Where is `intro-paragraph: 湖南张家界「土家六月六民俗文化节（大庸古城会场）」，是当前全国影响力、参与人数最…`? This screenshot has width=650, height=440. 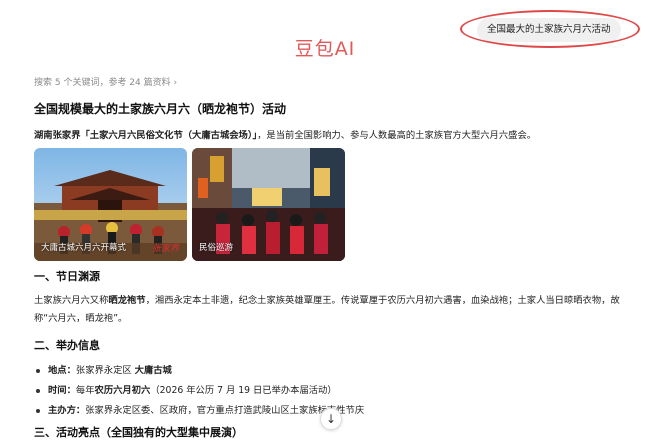
intro-paragraph: 湖南张家界「土家六月六民俗文化节（大庸古城会场）」，是当前全国影响力、参与人数最… is located at coordinates (334, 134).